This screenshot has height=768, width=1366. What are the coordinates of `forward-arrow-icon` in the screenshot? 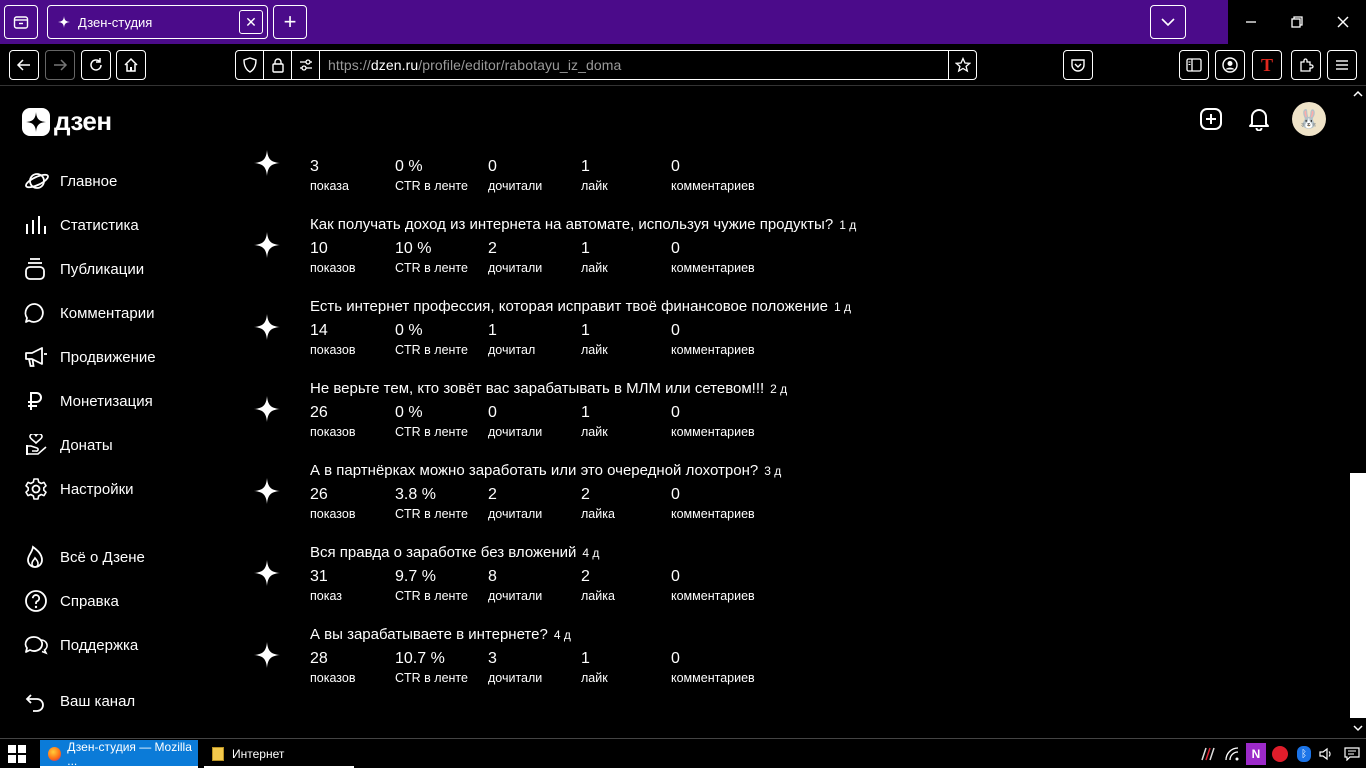 It's located at (61, 65).